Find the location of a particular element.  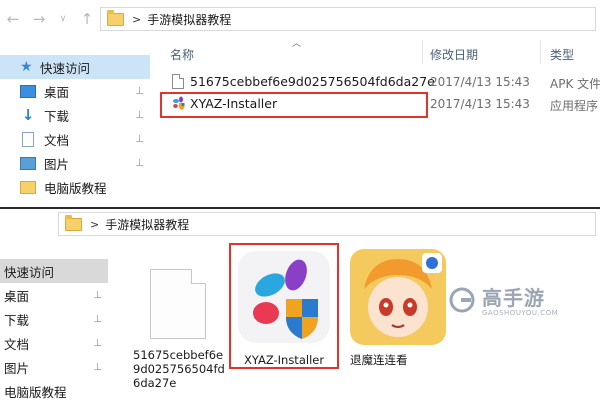

game-app-icon is located at coordinates (398, 297).